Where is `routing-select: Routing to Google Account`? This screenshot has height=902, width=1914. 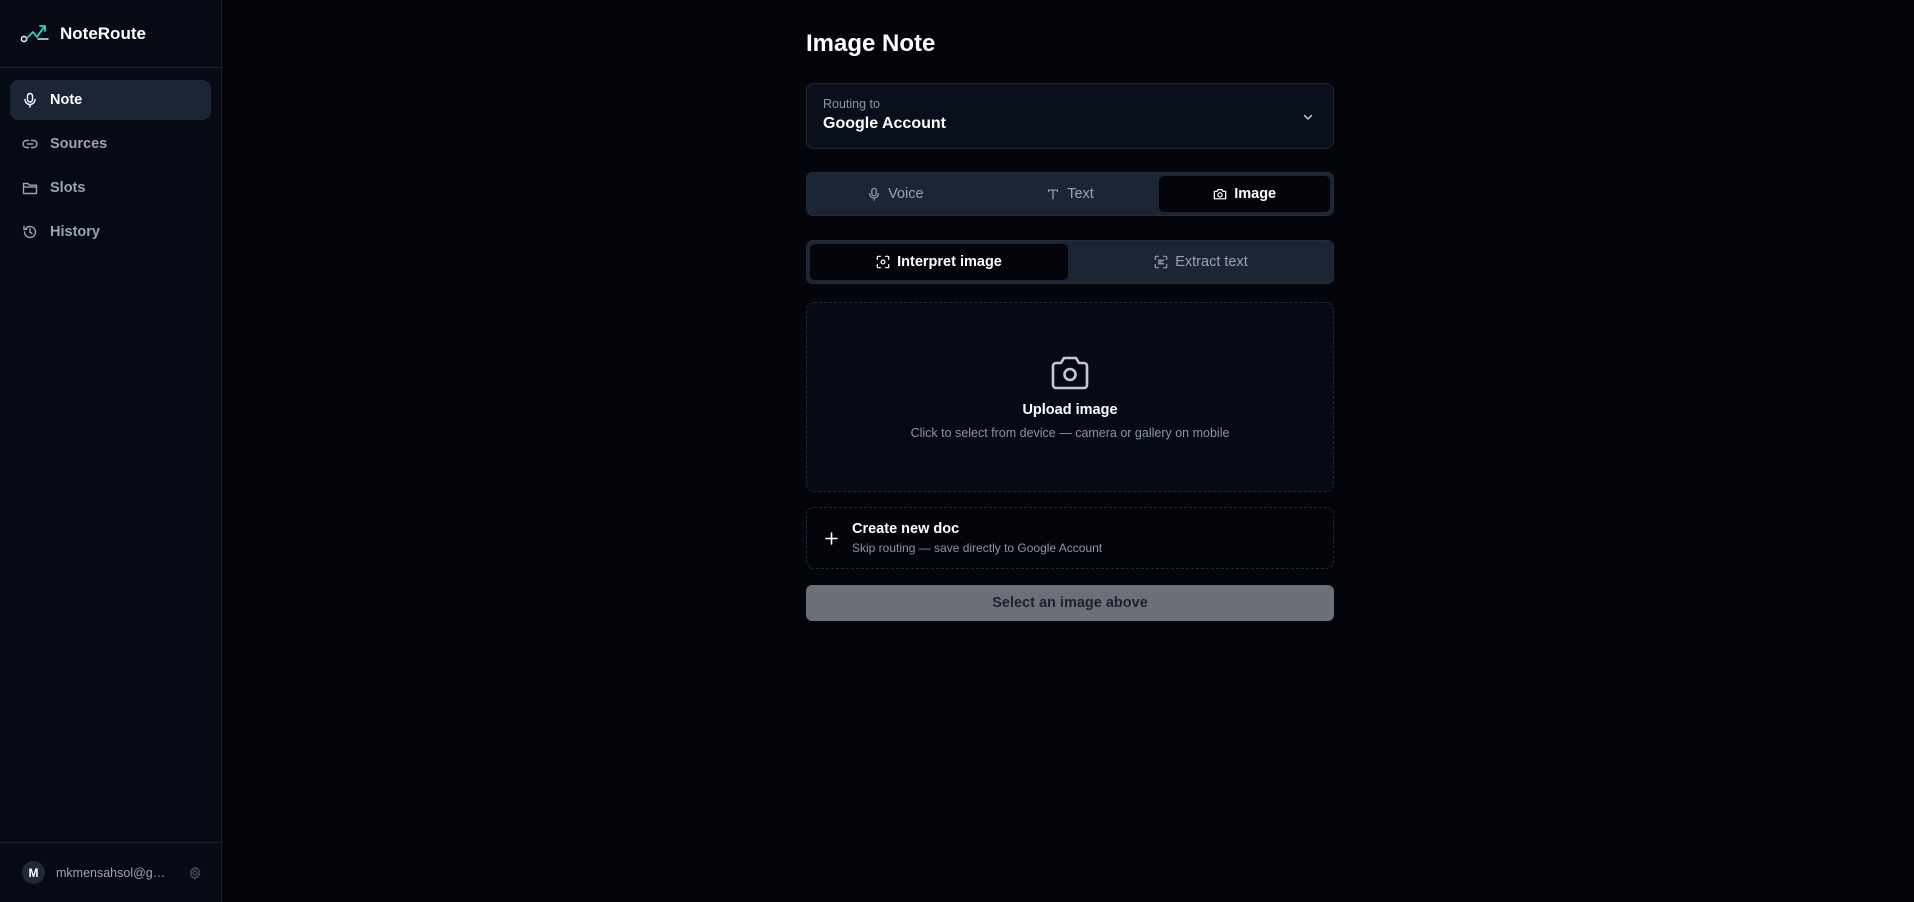
routing-select: Routing to Google Account is located at coordinates (1070, 116).